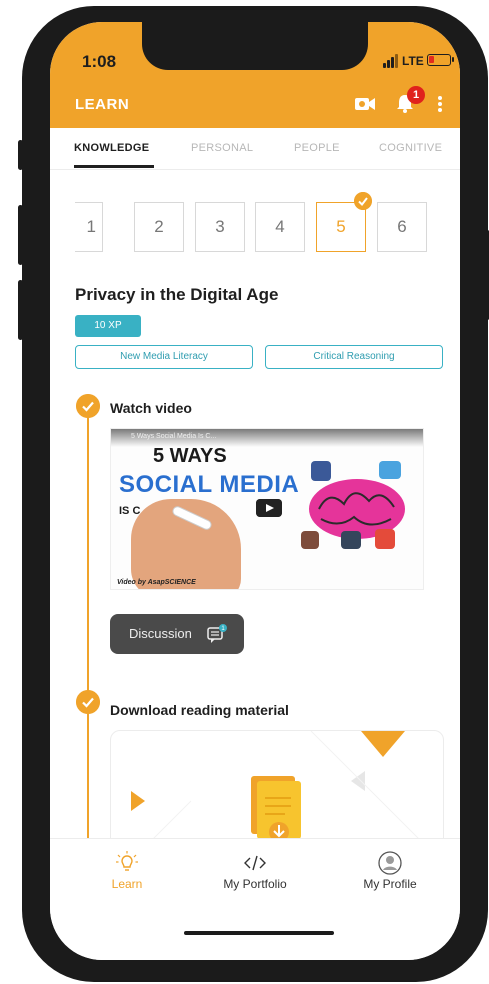 Image resolution: width=489 pixels, height=984 pixels. I want to click on signal-icon, so click(391, 61).